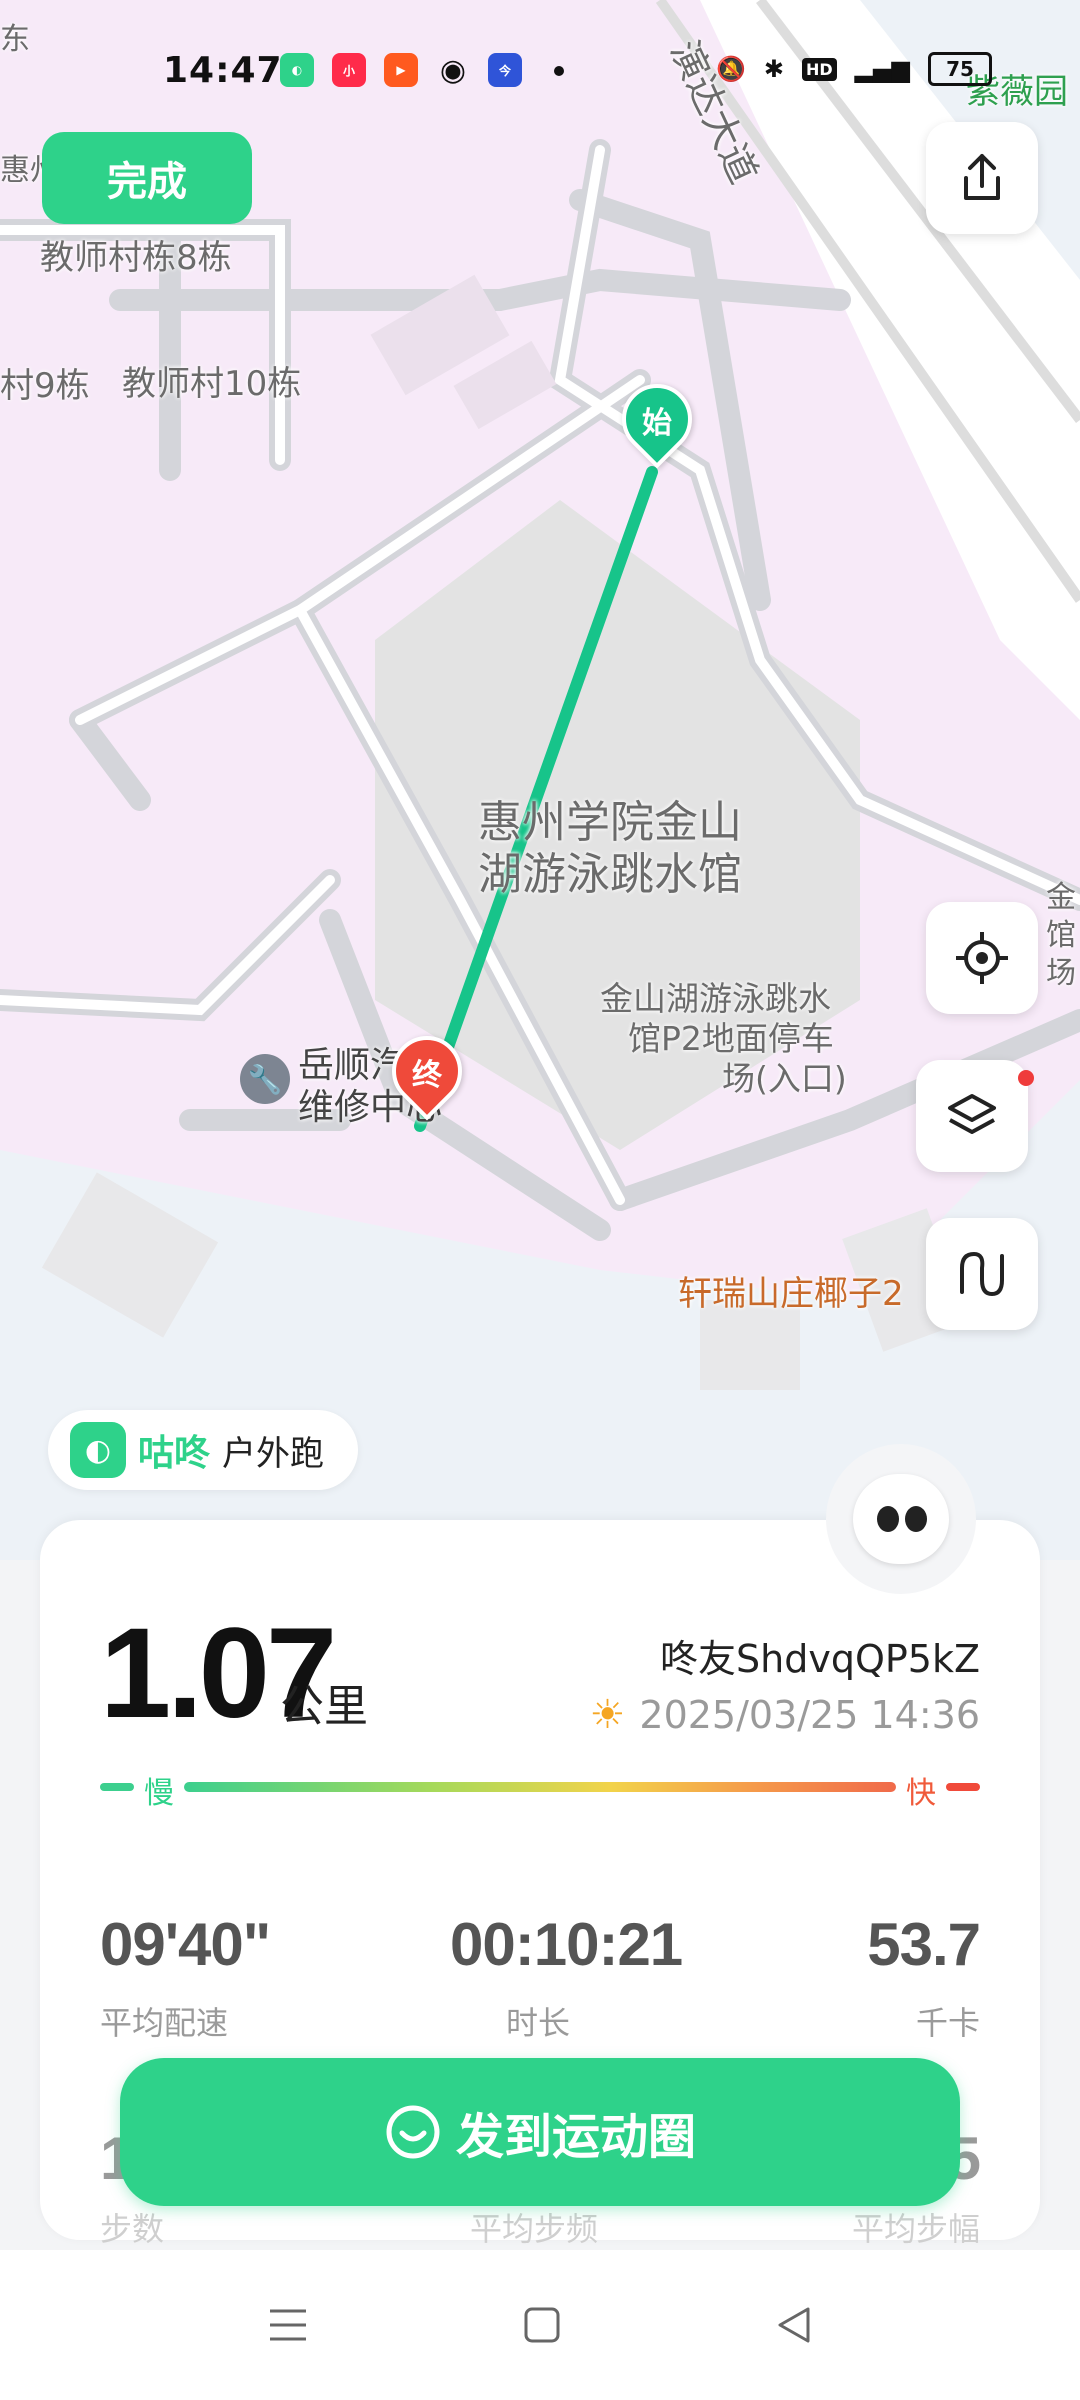  I want to click on menu-icon, so click(288, 2325).